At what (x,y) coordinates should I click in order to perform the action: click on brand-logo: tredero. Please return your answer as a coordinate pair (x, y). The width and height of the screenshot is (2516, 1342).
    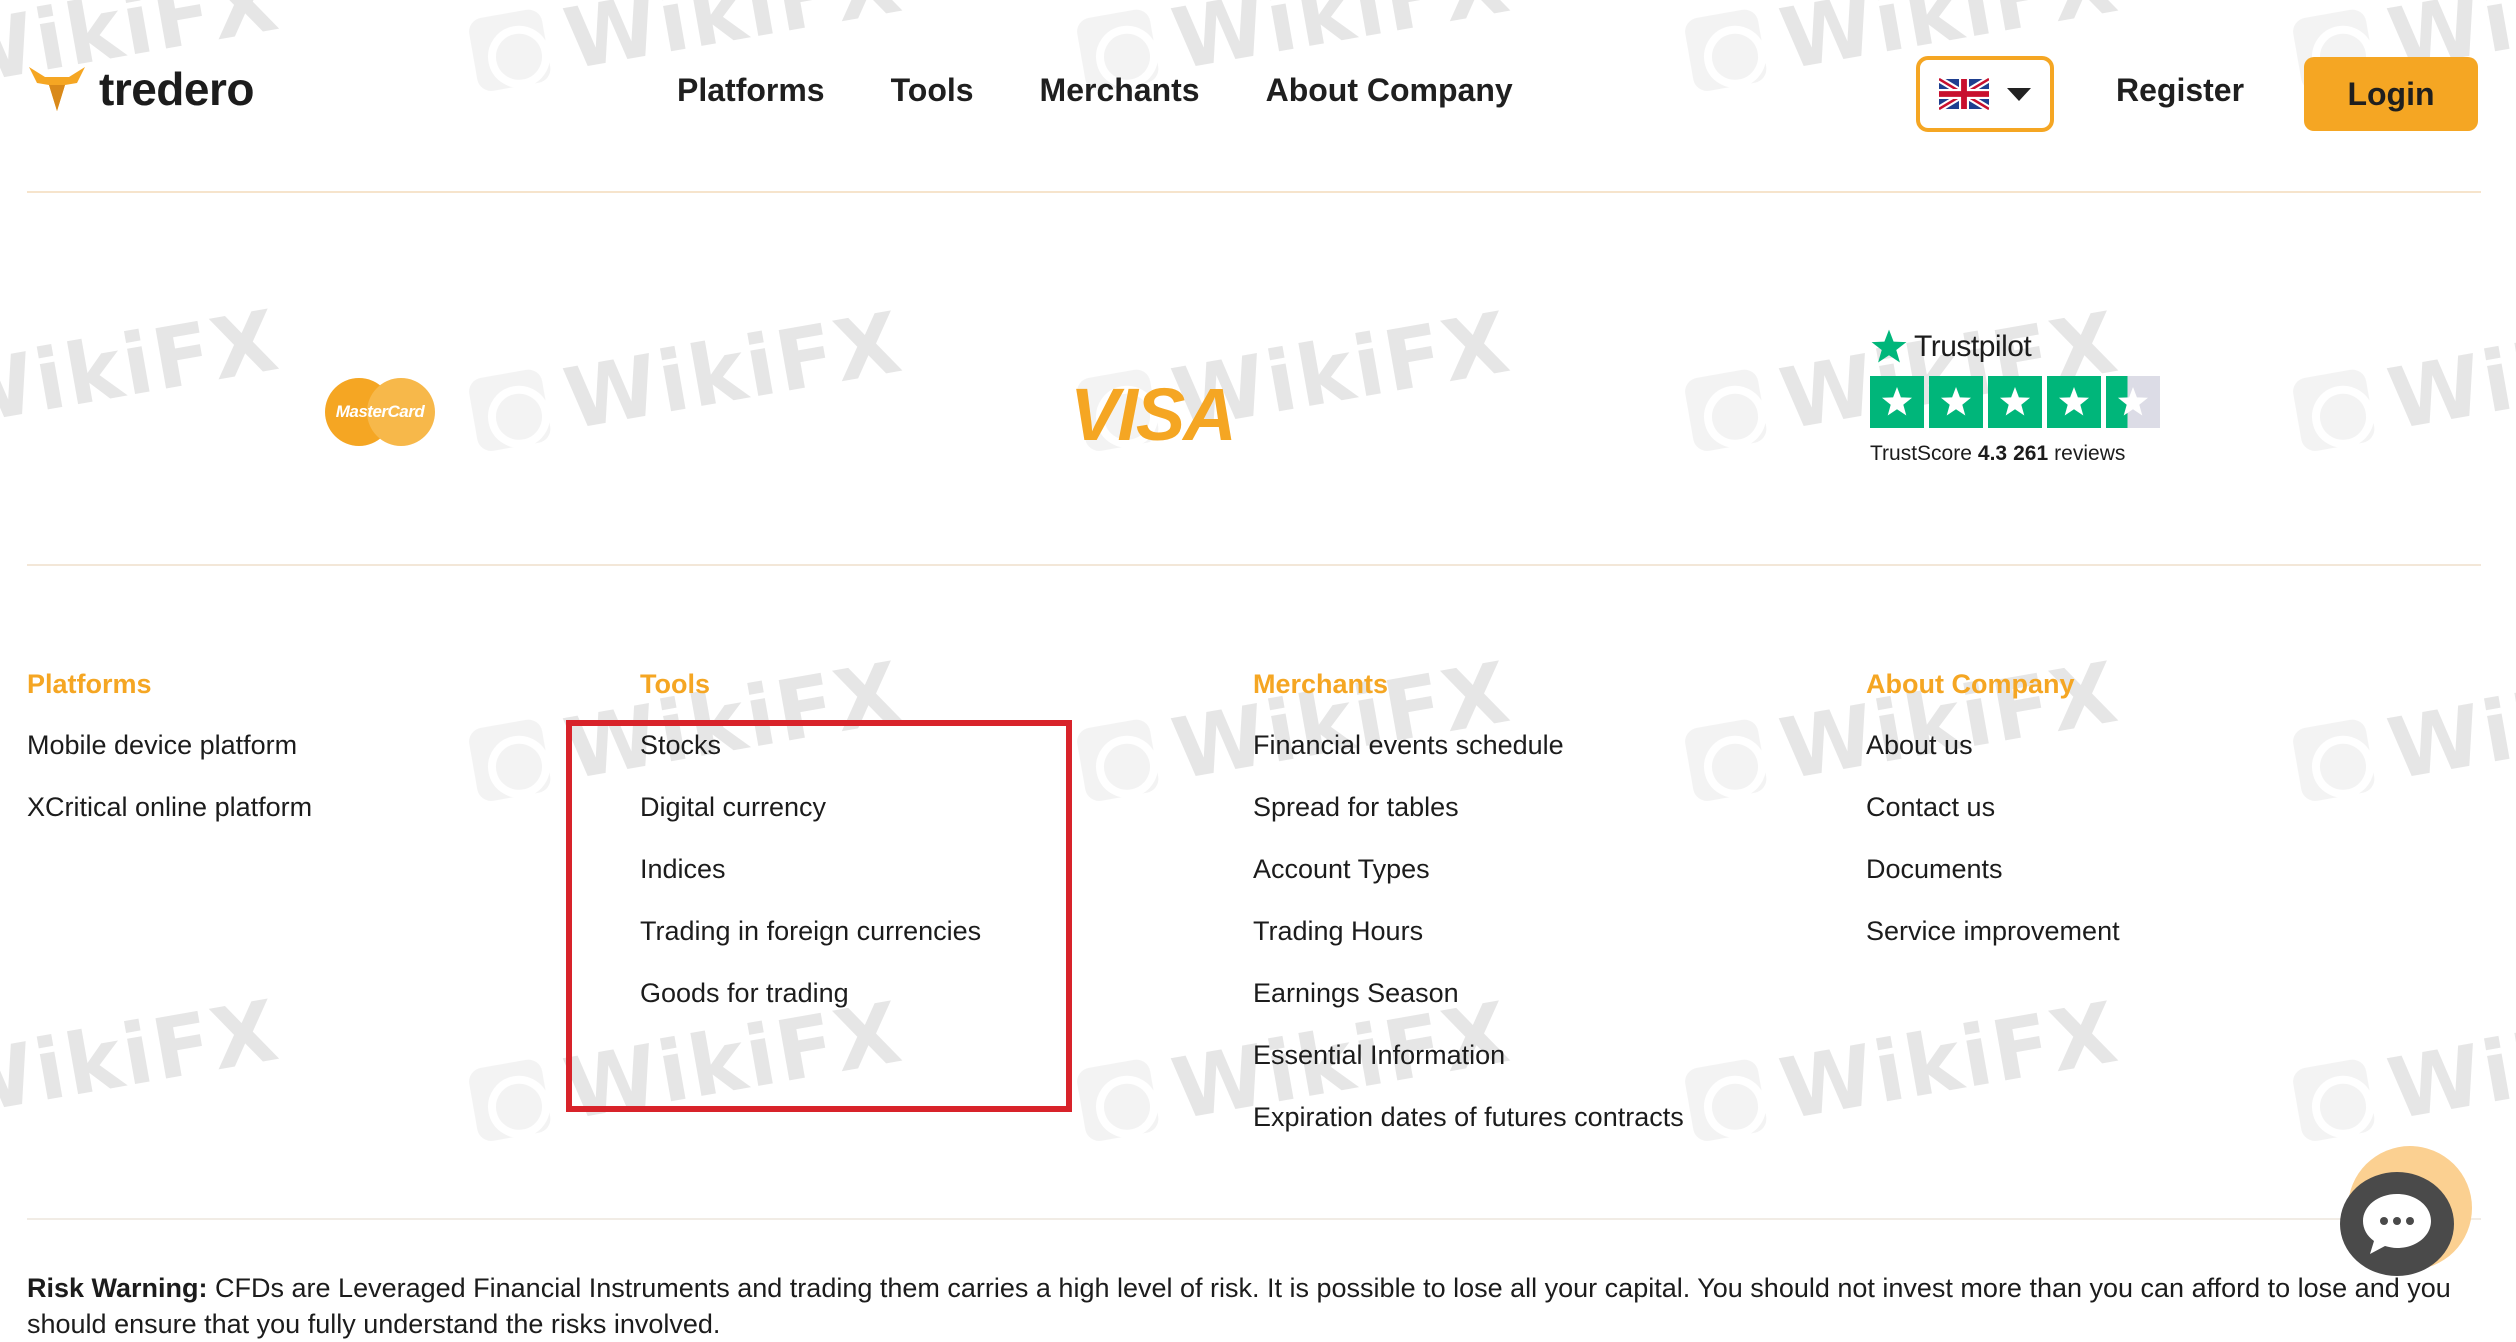
    Looking at the image, I should click on (140, 89).